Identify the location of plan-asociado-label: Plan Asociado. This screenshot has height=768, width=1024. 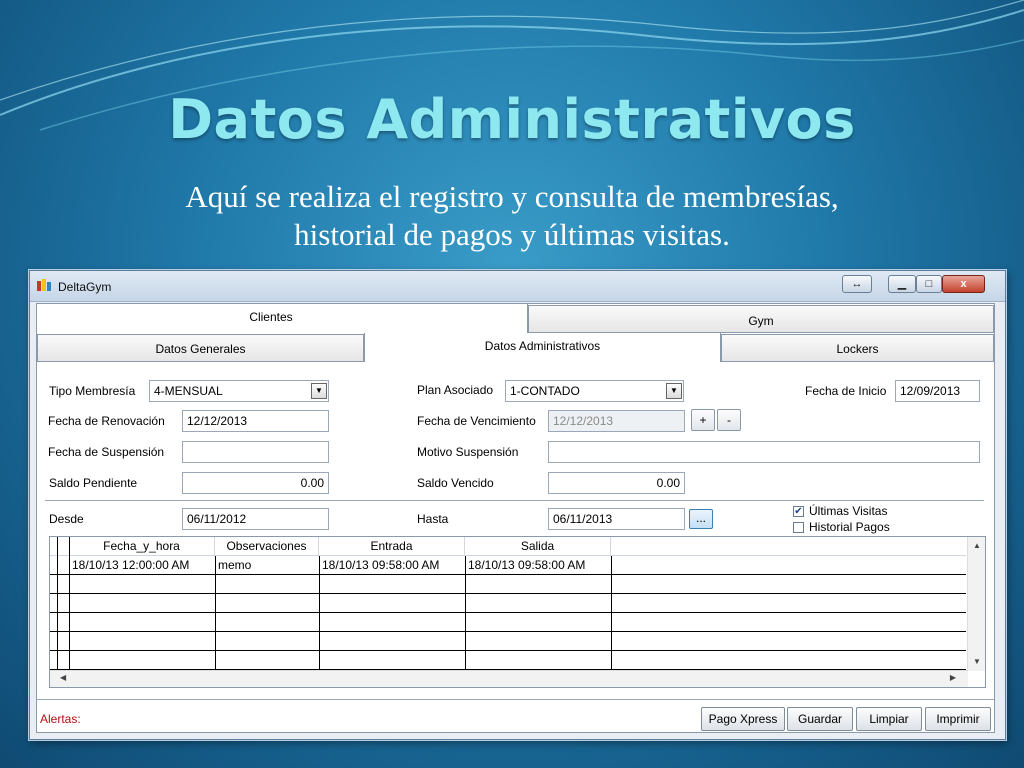
(455, 390).